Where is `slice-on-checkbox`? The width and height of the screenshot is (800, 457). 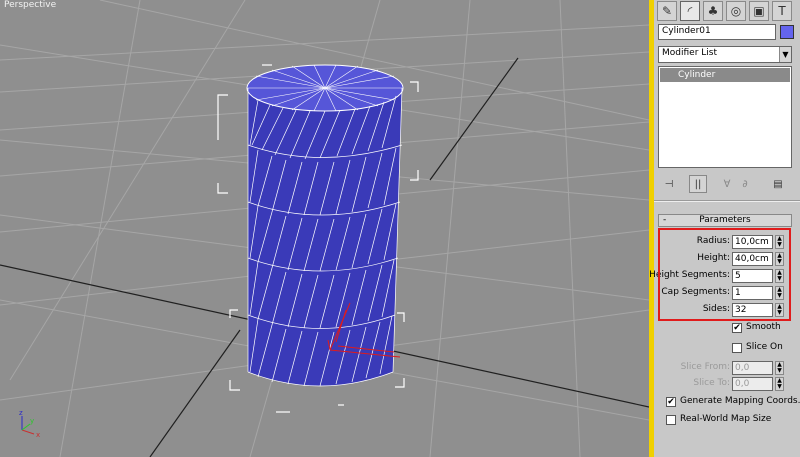 slice-on-checkbox is located at coordinates (737, 348).